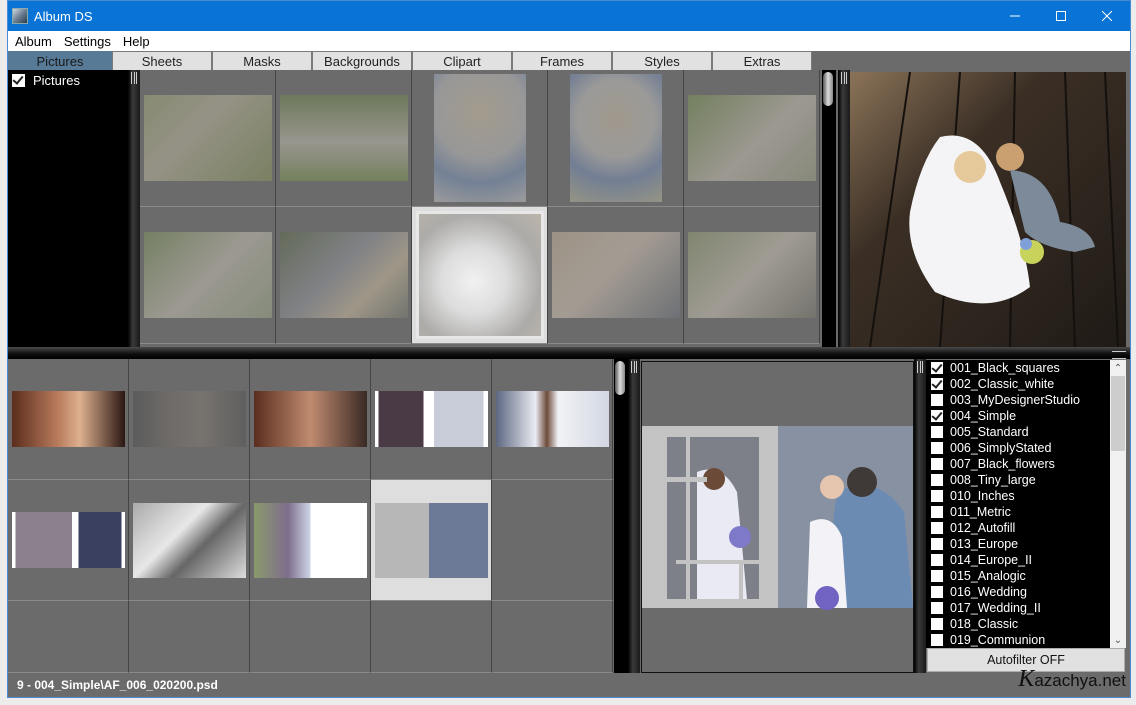 Image resolution: width=1136 pixels, height=705 pixels. What do you see at coordinates (662, 60) in the screenshot?
I see `tab-styles: Styles` at bounding box center [662, 60].